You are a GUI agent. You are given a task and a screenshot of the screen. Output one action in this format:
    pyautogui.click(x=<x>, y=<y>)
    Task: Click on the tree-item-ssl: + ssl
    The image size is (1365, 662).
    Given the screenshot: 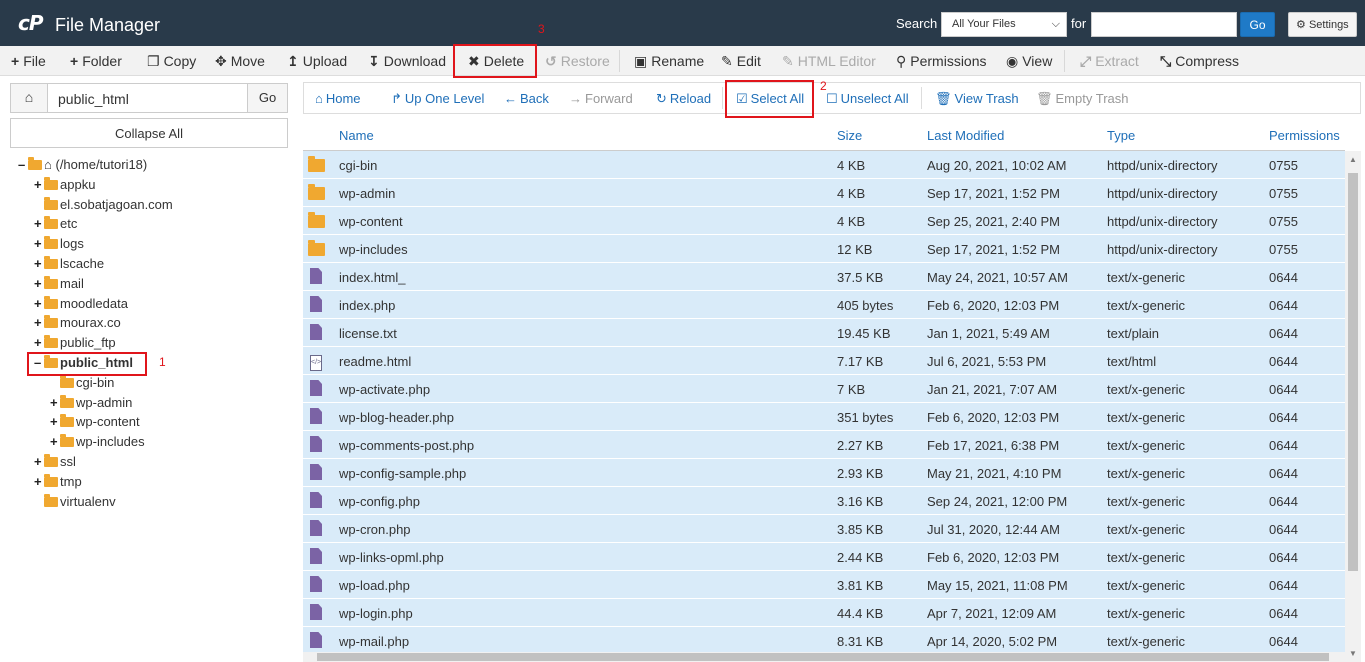 What is the action you would take?
    pyautogui.click(x=55, y=464)
    